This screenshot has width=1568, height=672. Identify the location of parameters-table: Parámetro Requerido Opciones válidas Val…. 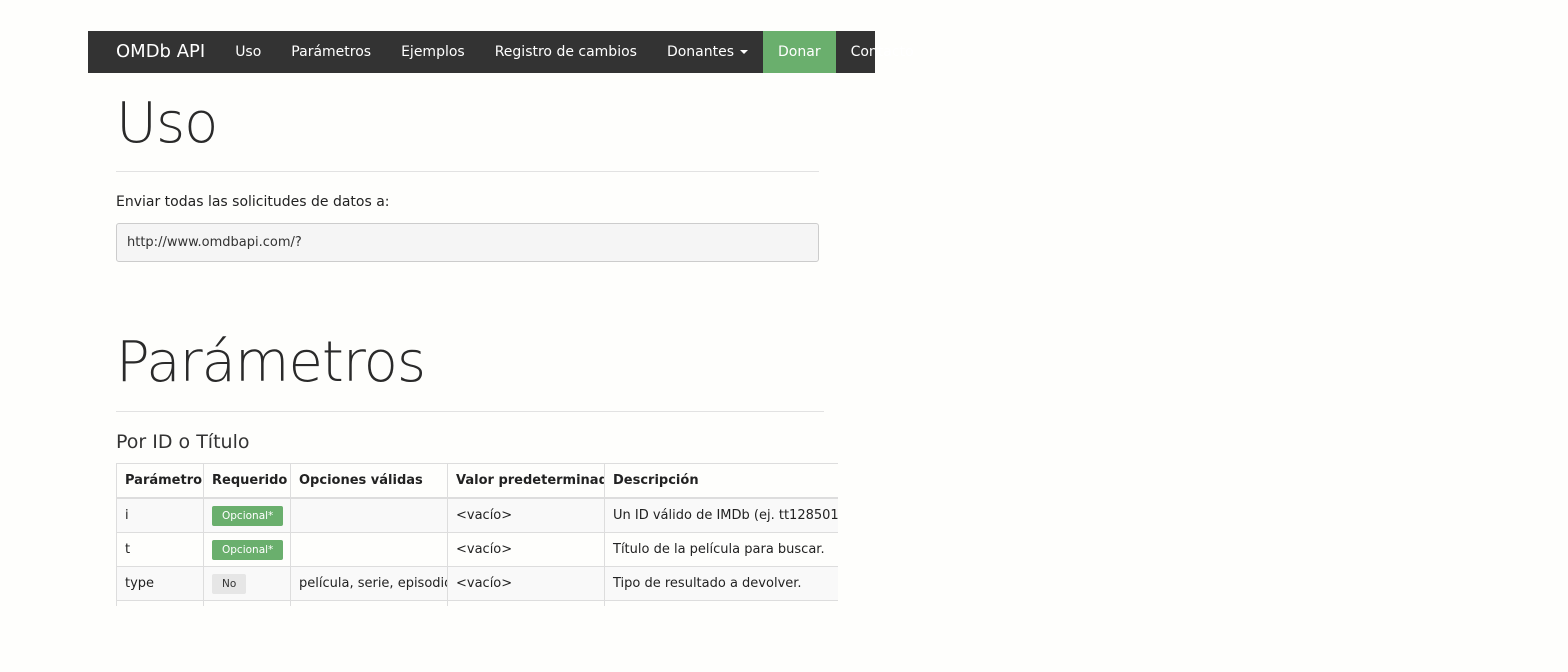
(477, 534).